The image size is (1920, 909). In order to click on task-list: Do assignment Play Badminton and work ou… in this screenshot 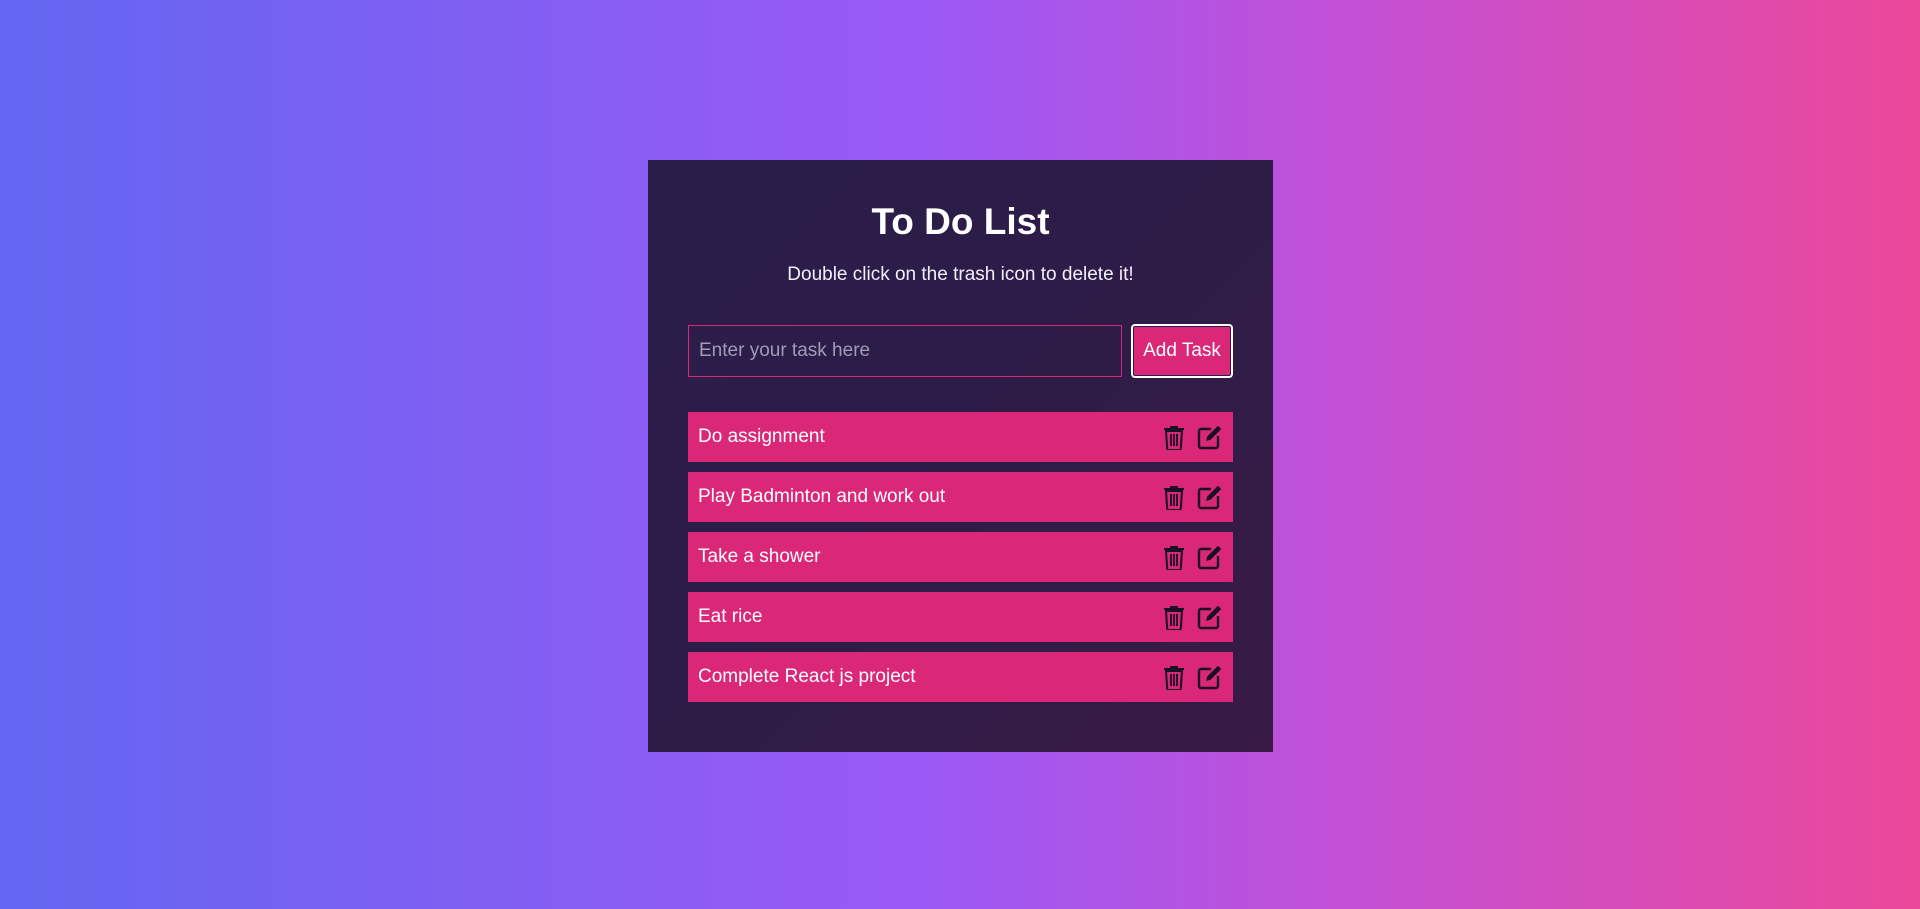, I will do `click(960, 562)`.